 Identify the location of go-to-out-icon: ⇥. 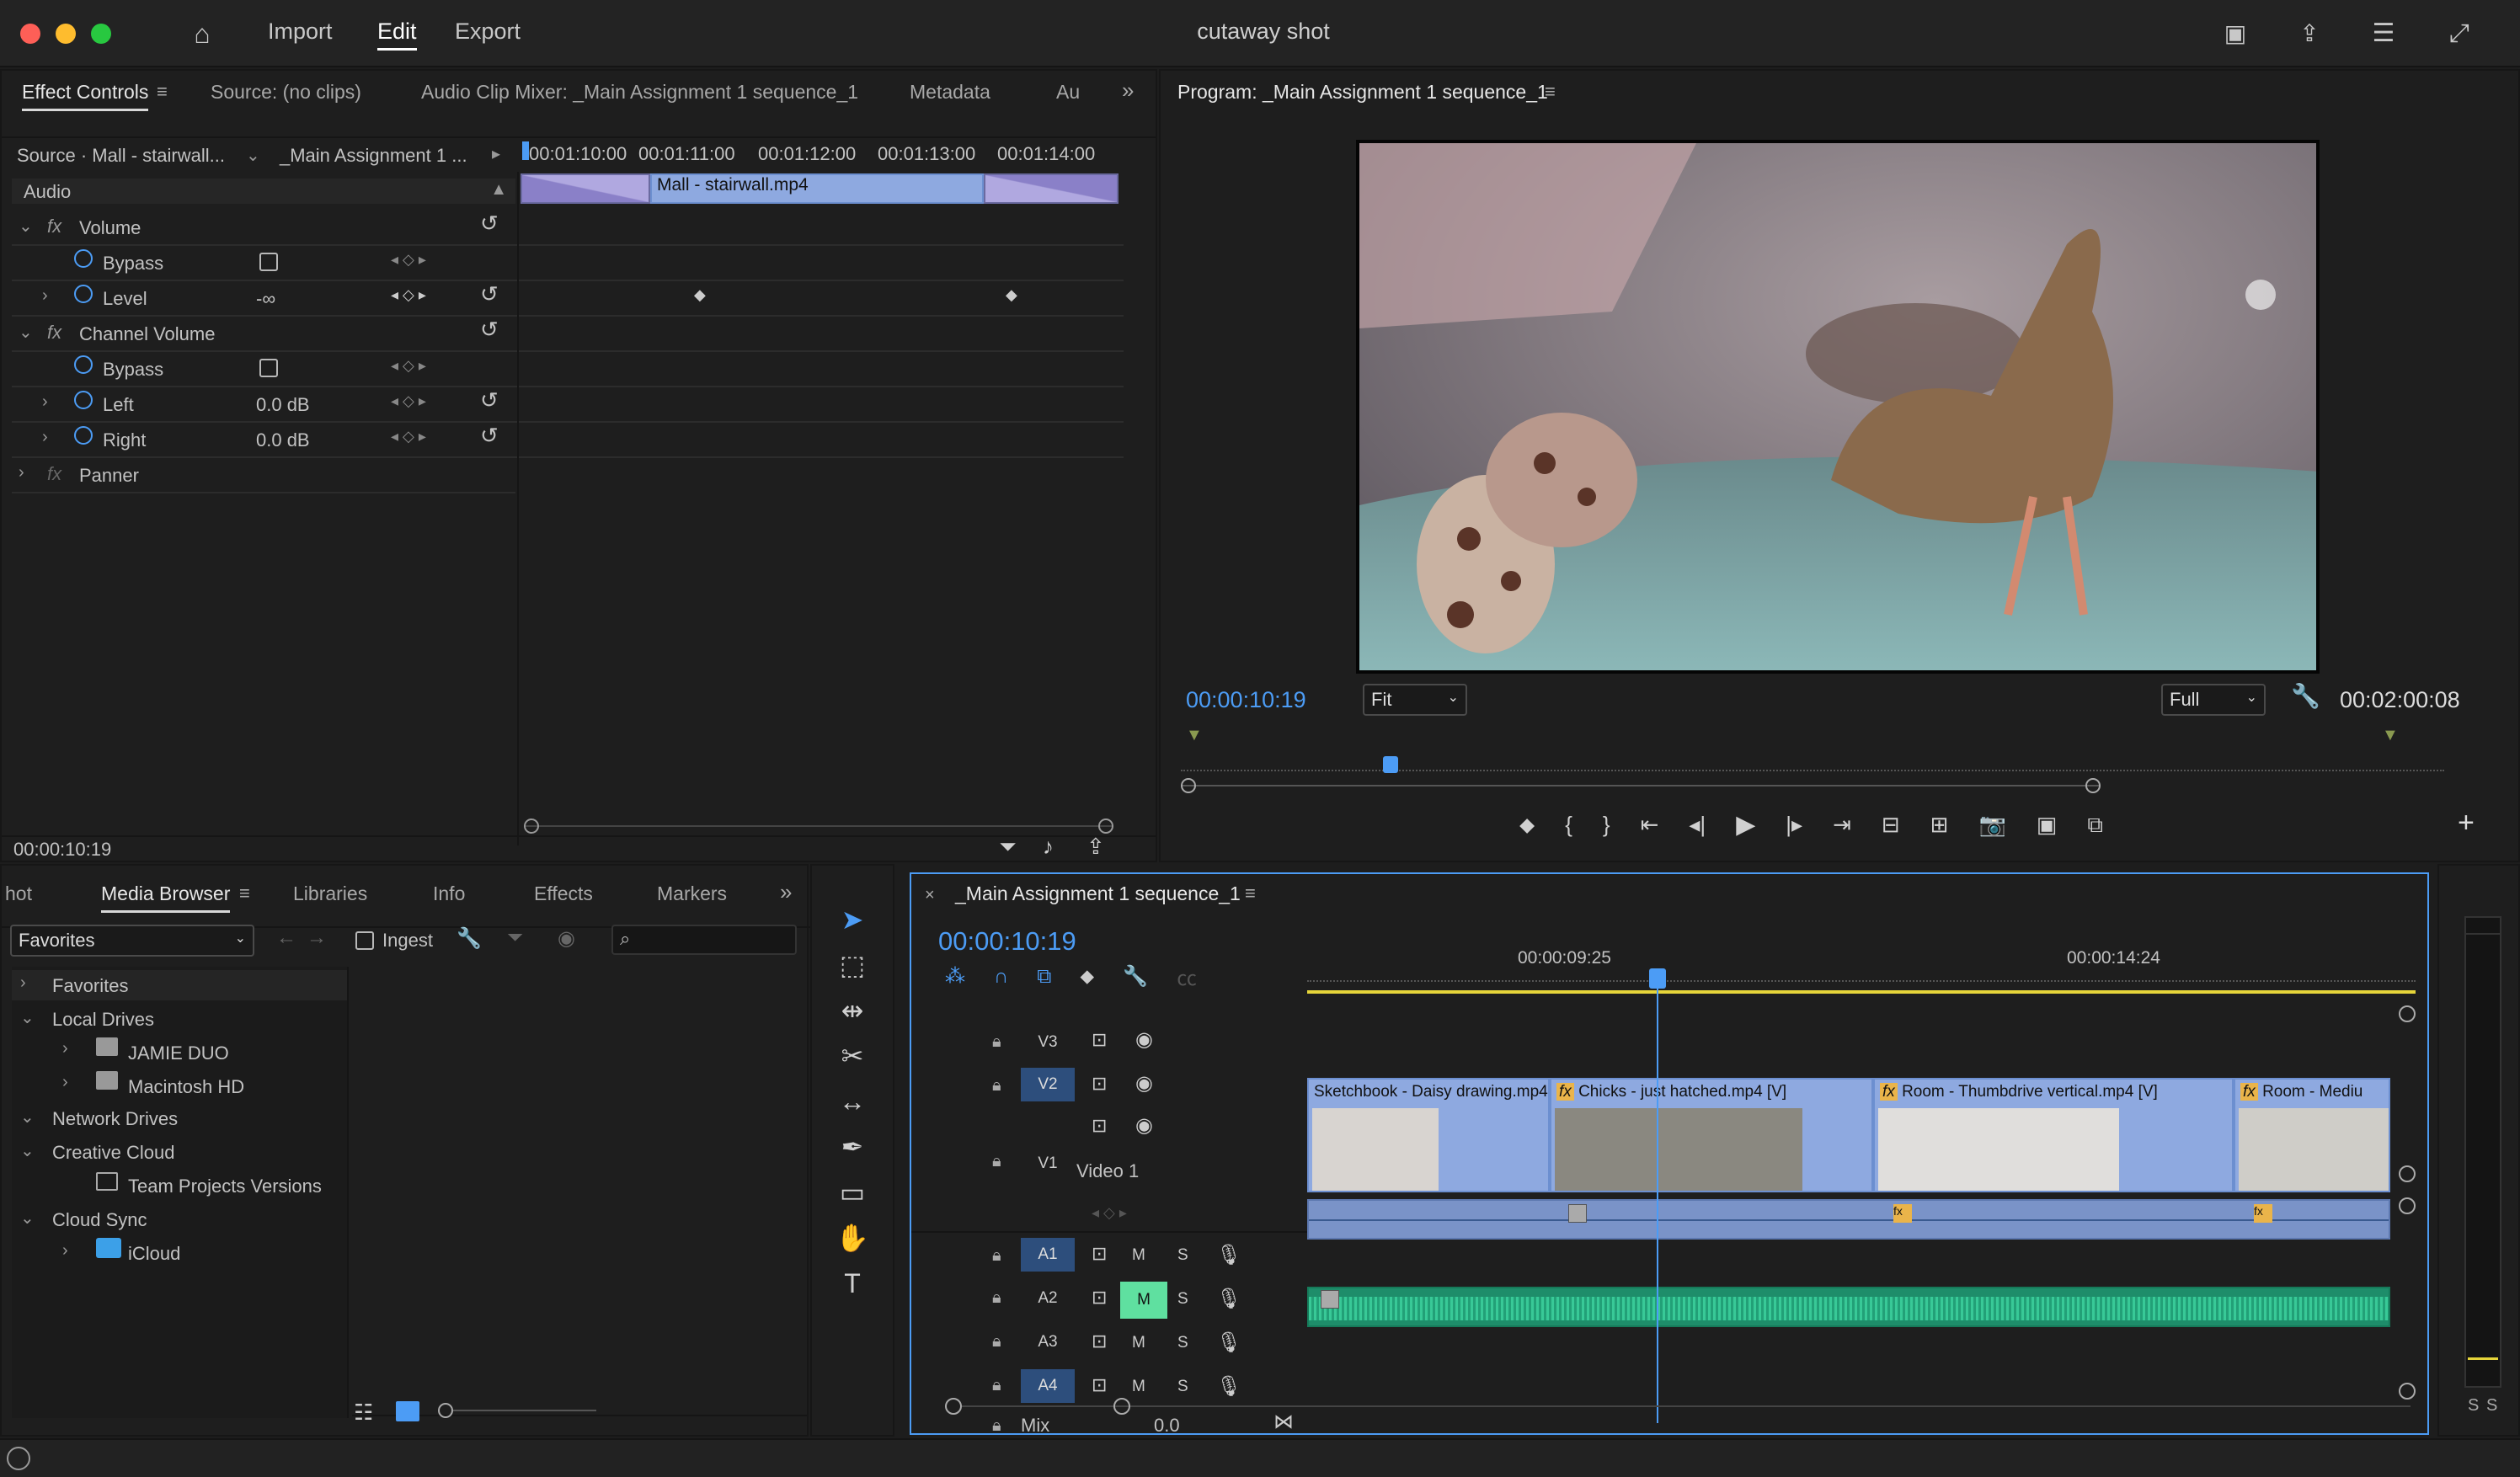
(1842, 825).